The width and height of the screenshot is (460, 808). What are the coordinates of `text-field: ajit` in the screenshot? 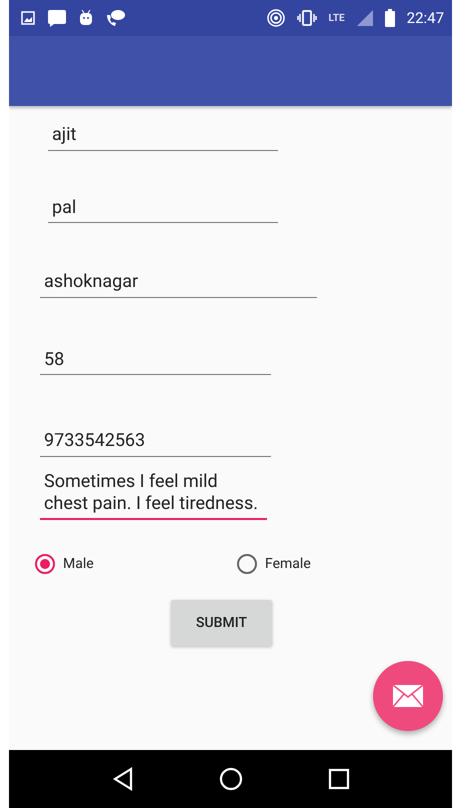 It's located at (163, 137).